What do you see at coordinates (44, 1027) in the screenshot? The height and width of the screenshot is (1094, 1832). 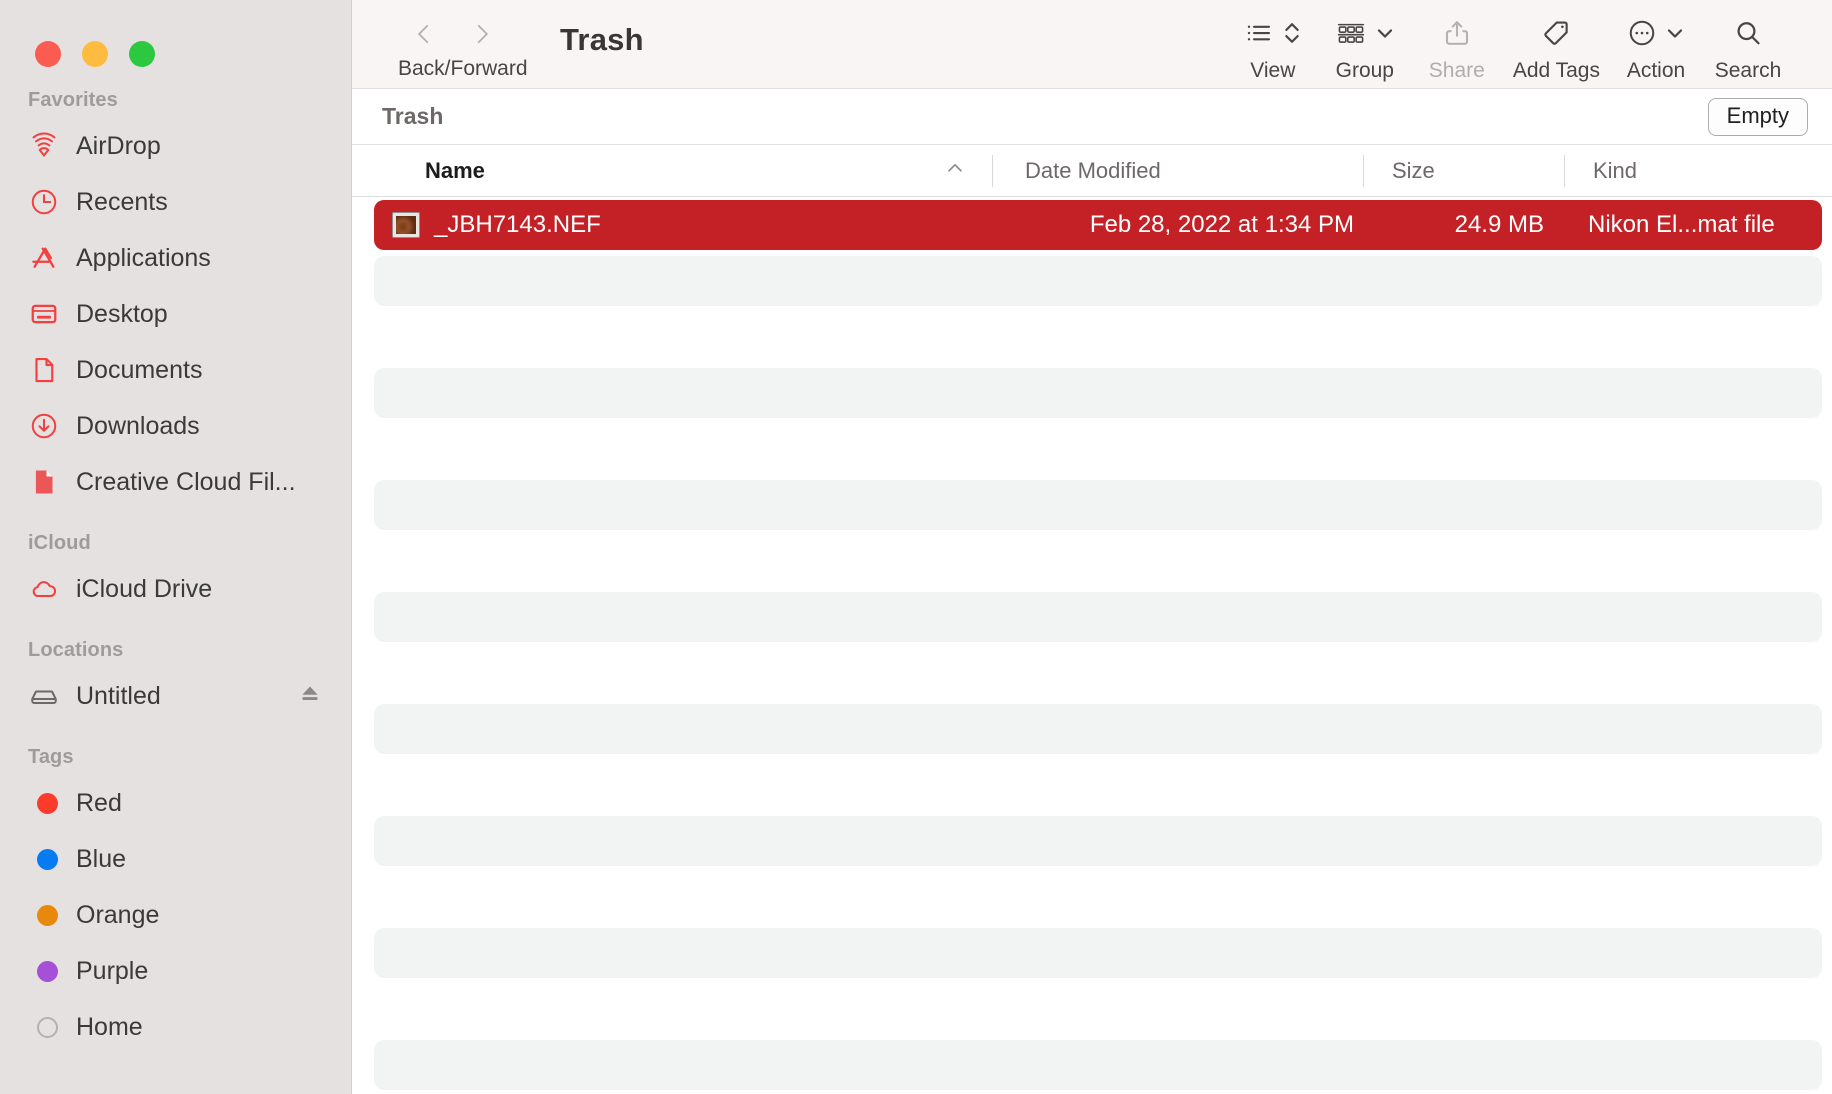 I see `tag-dot-none-icon` at bounding box center [44, 1027].